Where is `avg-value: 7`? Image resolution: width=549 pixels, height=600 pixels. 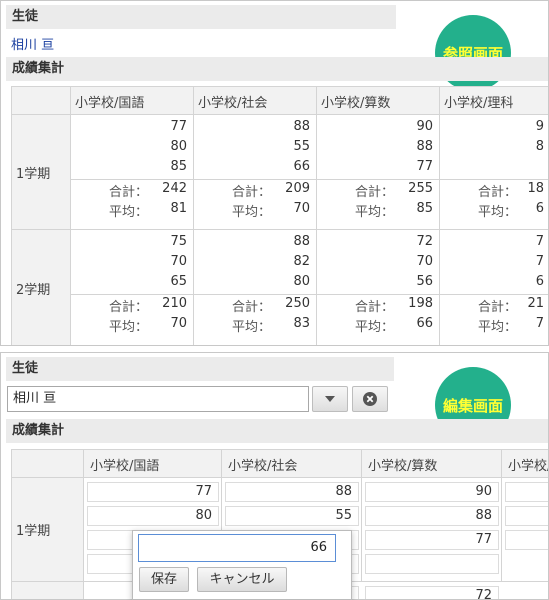 avg-value: 7 is located at coordinates (539, 323).